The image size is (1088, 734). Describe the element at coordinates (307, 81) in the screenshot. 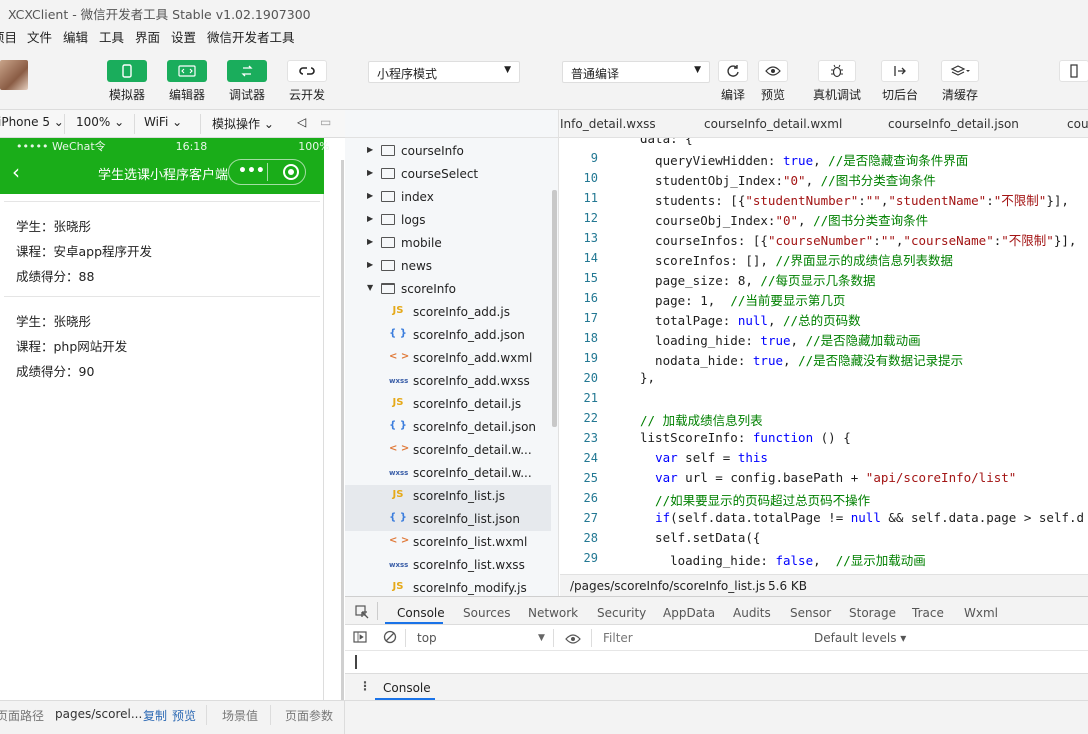

I see `cloud-button: 云开发` at that location.